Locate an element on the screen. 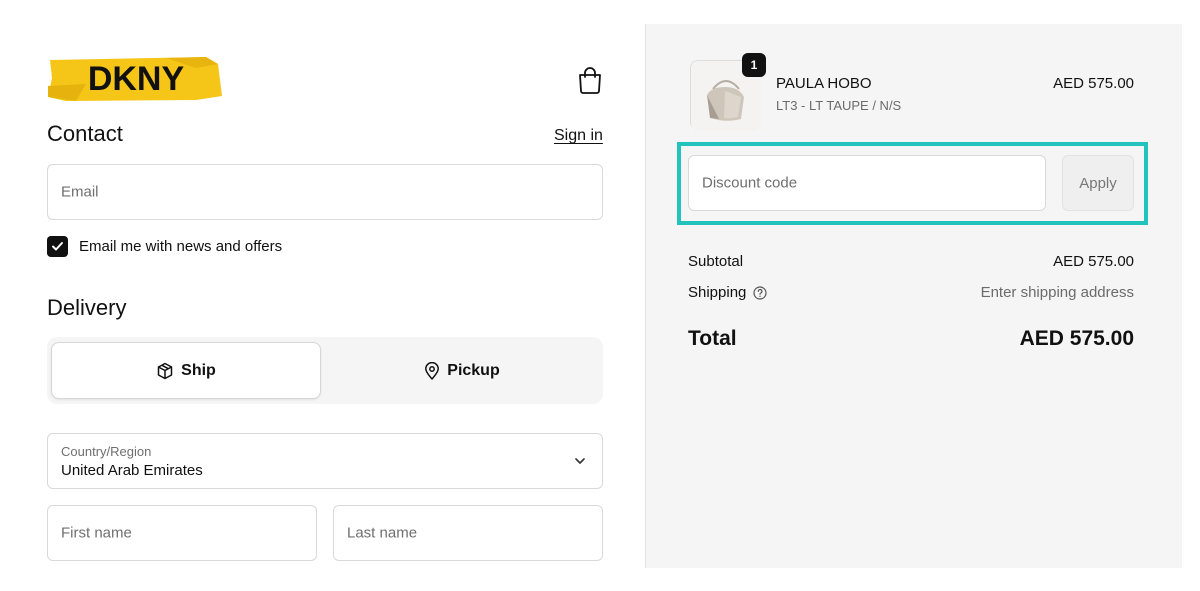 The height and width of the screenshot is (591, 1200). pickup-option-button: Pickup is located at coordinates (462, 370).